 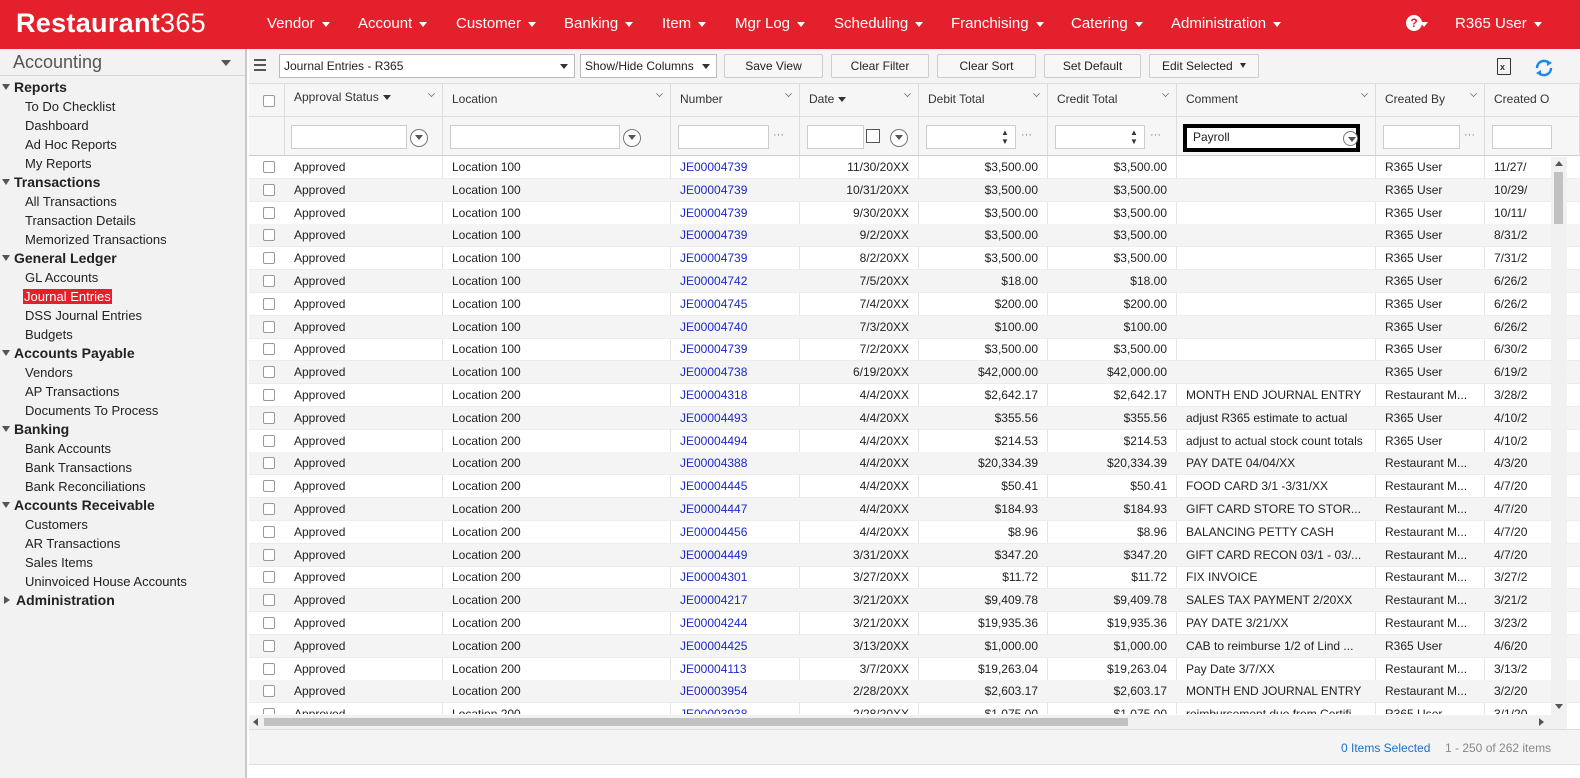 What do you see at coordinates (71, 144) in the screenshot?
I see `sidebar-item-ad-hoc-reports: Ad Hoc Reports` at bounding box center [71, 144].